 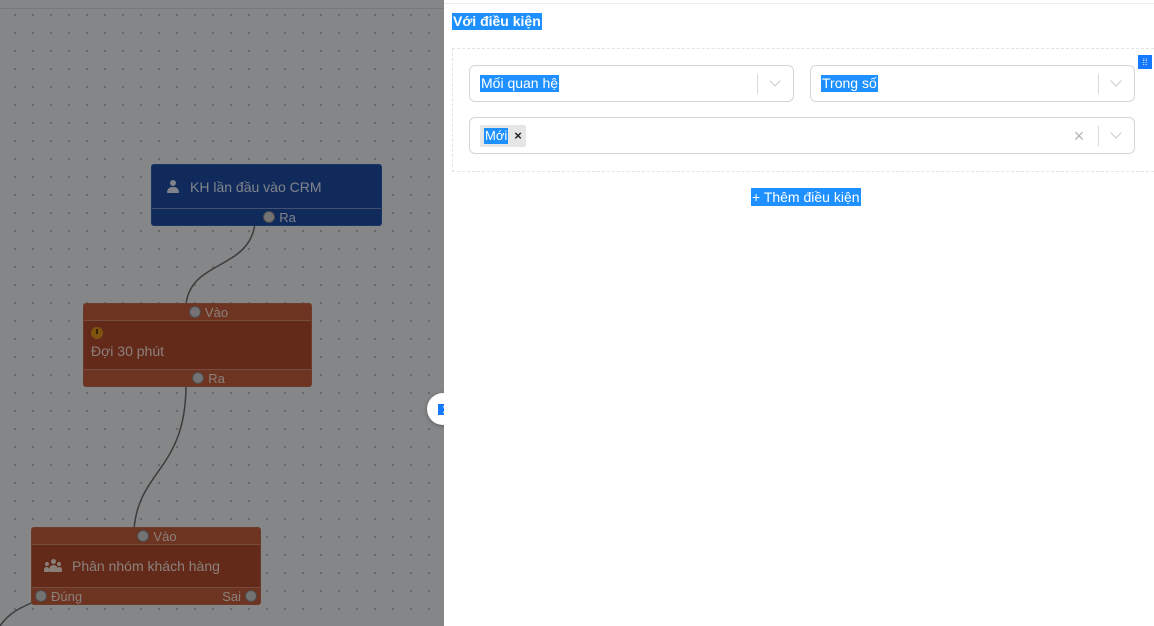 What do you see at coordinates (520, 83) in the screenshot?
I see `relation-select-value: Mối quan hệ` at bounding box center [520, 83].